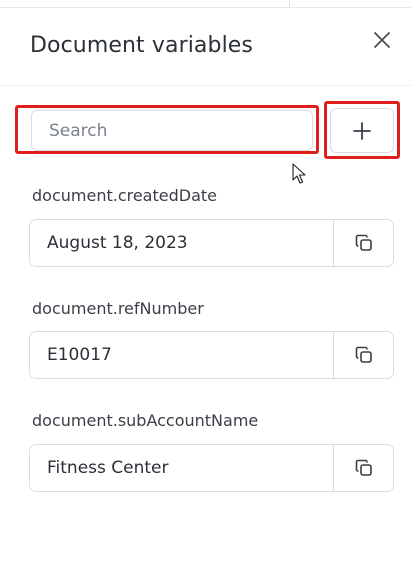  Describe the element at coordinates (145, 420) in the screenshot. I see `variable-name: document.subAccountName` at that location.